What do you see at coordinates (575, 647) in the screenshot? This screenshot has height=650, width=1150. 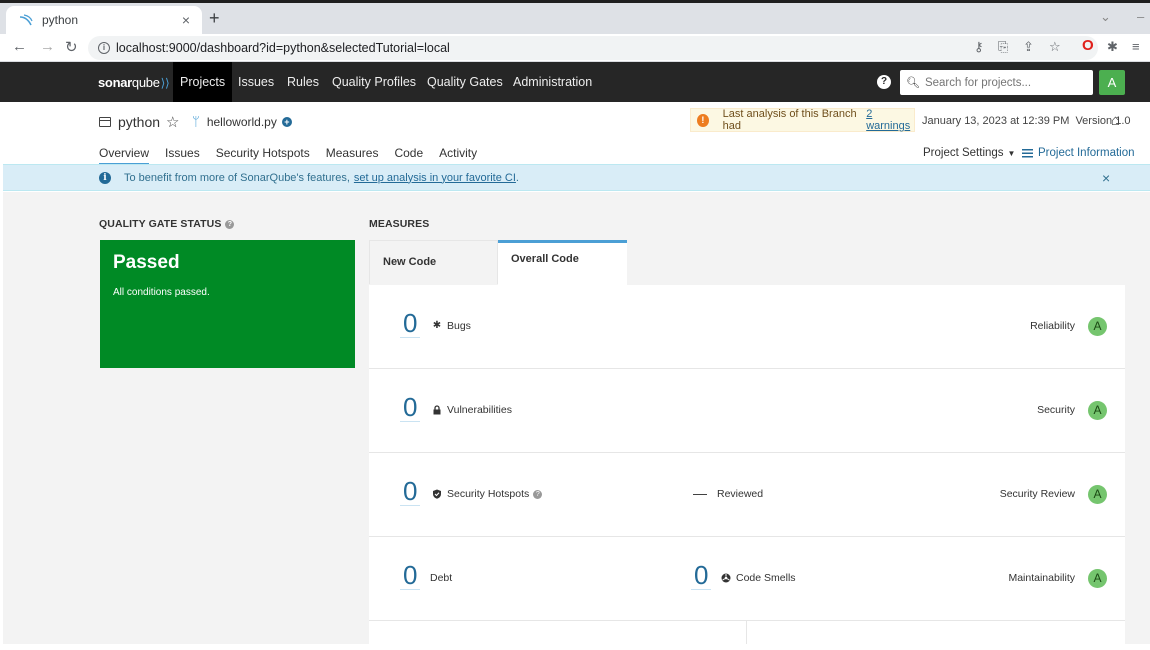 I see `page-bottom-edge` at bounding box center [575, 647].